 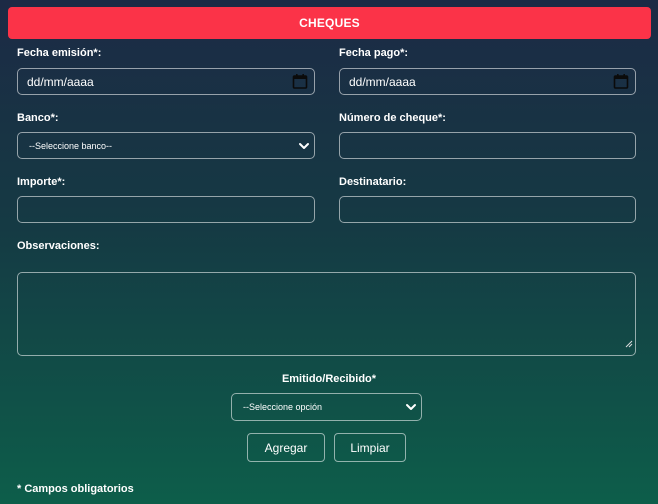 I want to click on observaciones-label: Observaciones:, so click(x=58, y=246).